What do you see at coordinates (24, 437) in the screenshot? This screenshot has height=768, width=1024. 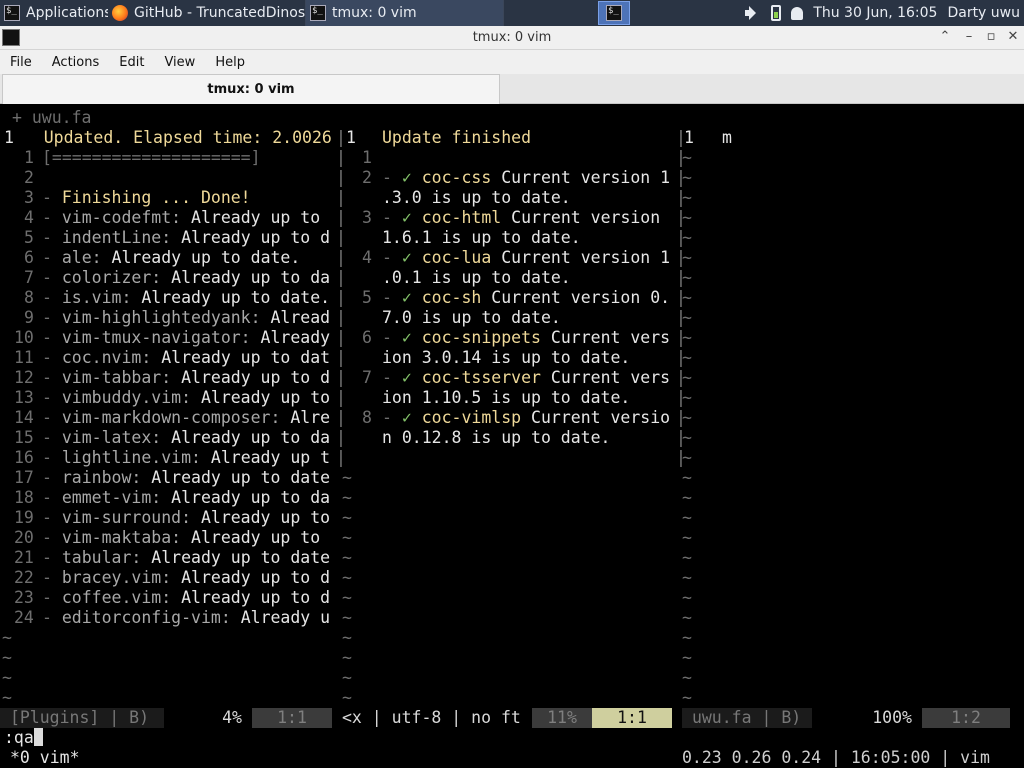 I see `plugin-line-number: 15` at bounding box center [24, 437].